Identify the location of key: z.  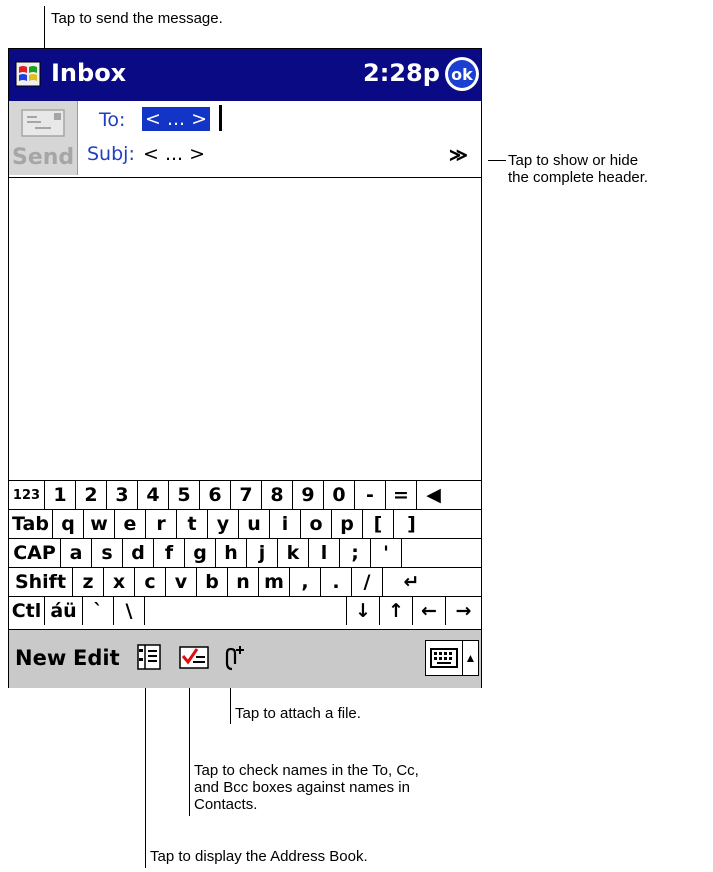
(88, 582).